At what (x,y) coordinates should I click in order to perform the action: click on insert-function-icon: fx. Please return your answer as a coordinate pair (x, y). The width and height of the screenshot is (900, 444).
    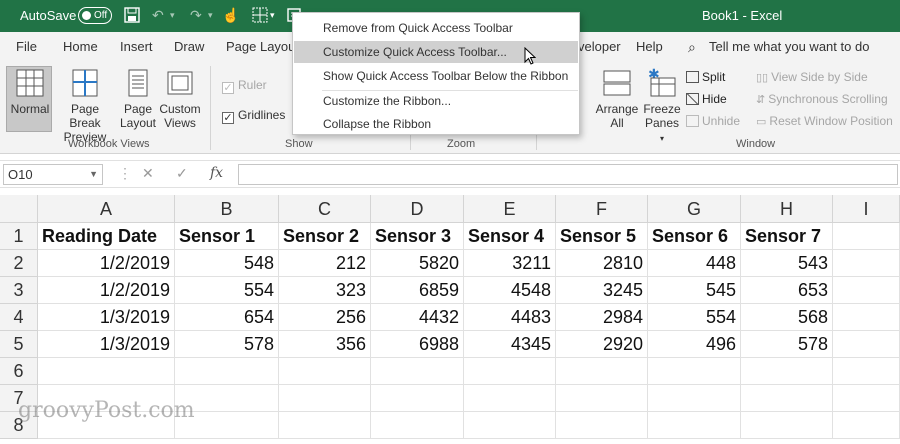
    Looking at the image, I should click on (216, 173).